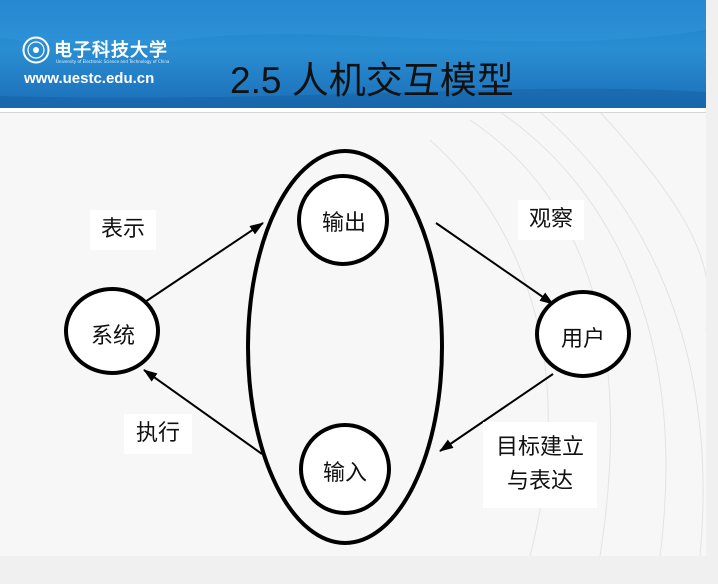 Image resolution: width=718 pixels, height=584 pixels. I want to click on label-execute: 执行, so click(158, 434).